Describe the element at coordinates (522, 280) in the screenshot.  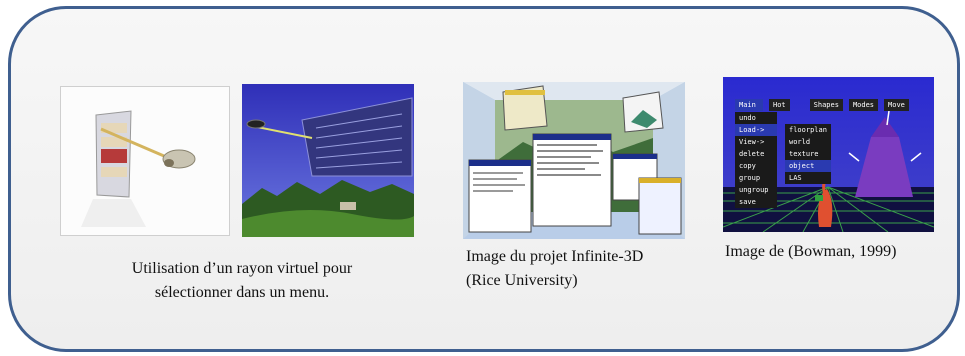
I see `caption-infinite3d-line2: (Rice University)` at that location.